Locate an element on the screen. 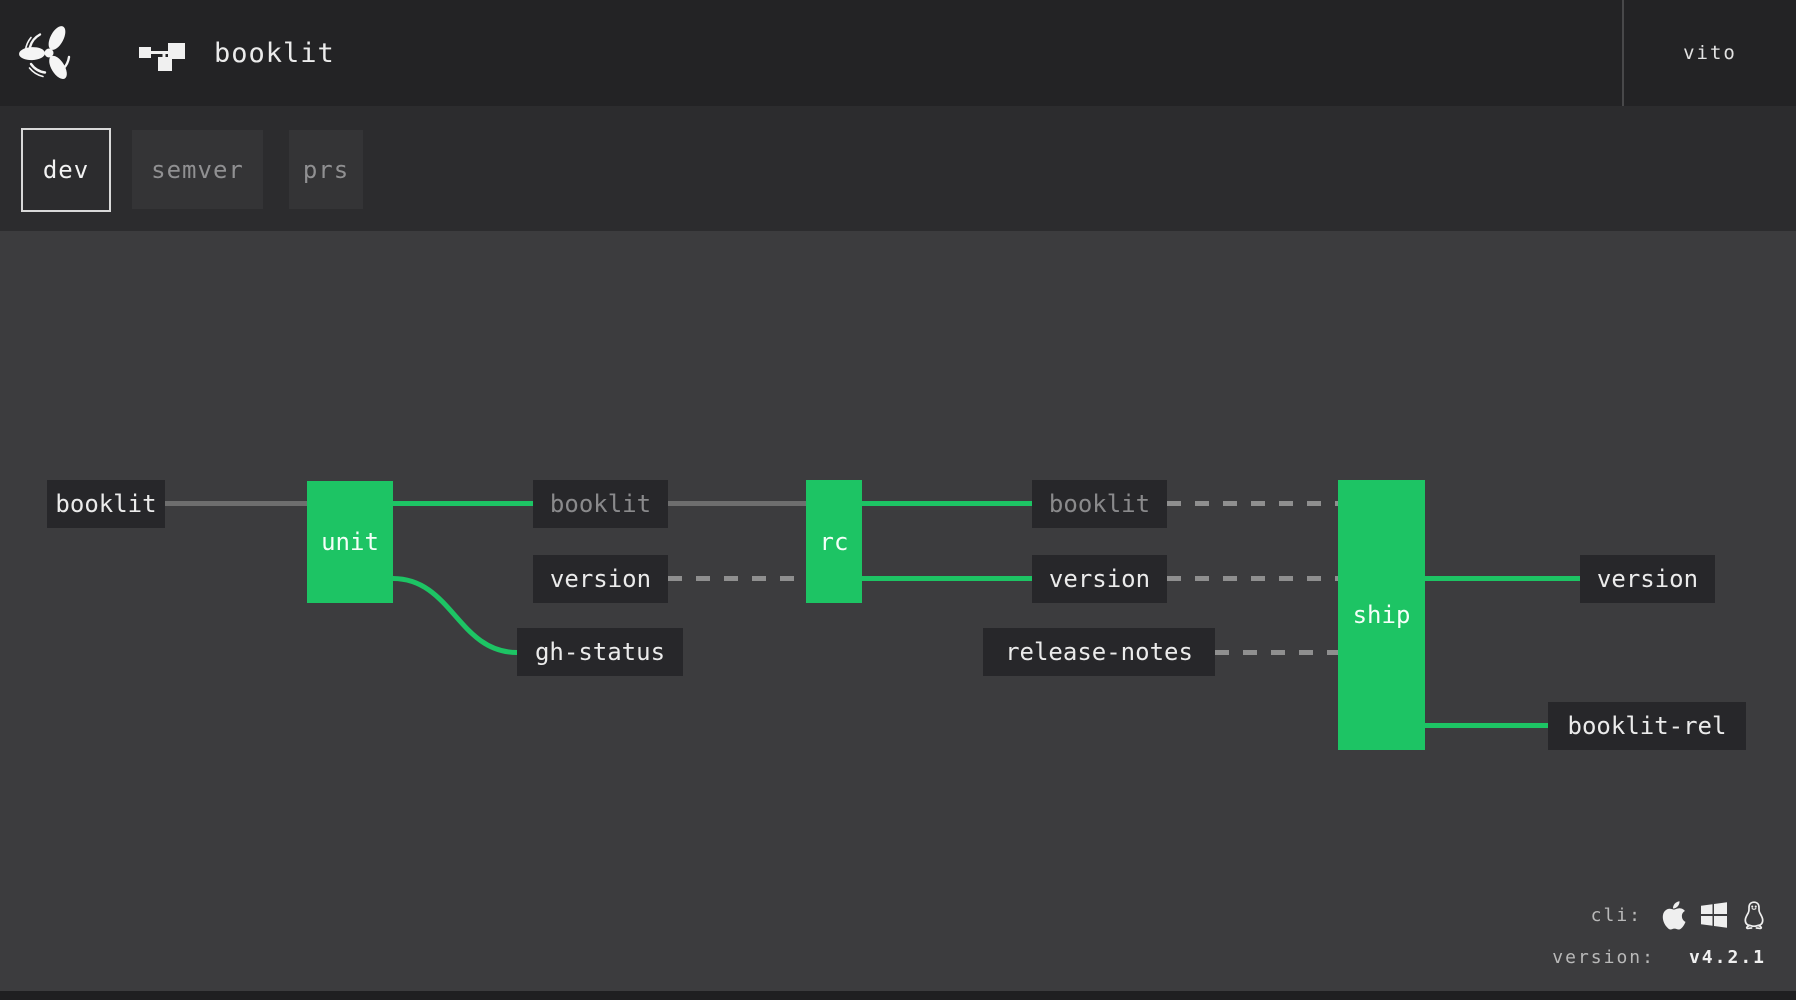  link-release-notes-to-ship is located at coordinates (1276, 652).